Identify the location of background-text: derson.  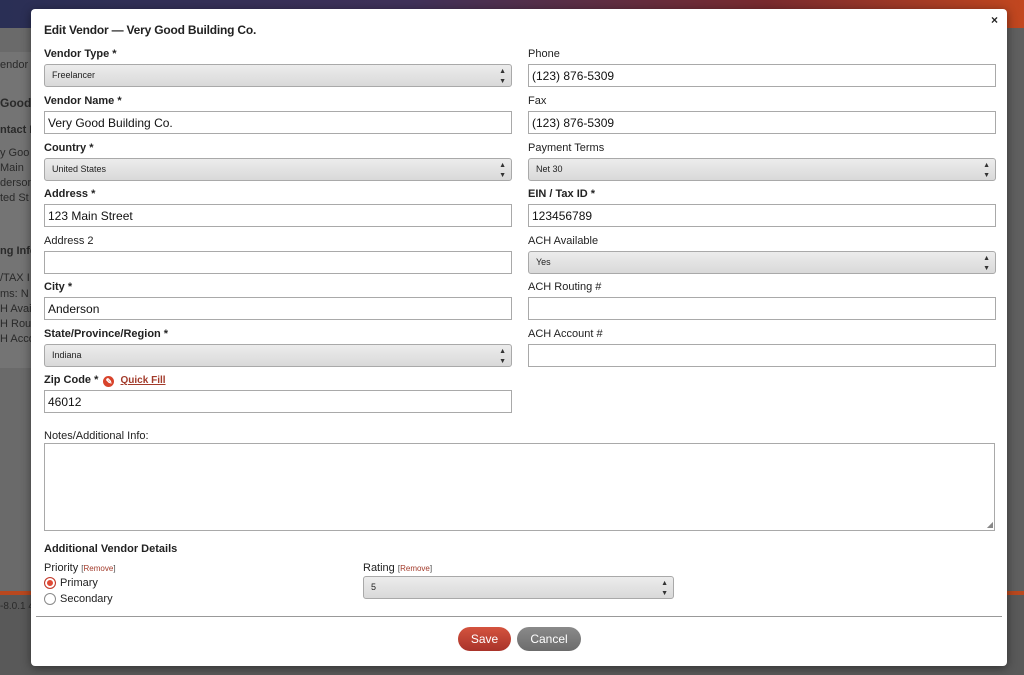
(17, 183).